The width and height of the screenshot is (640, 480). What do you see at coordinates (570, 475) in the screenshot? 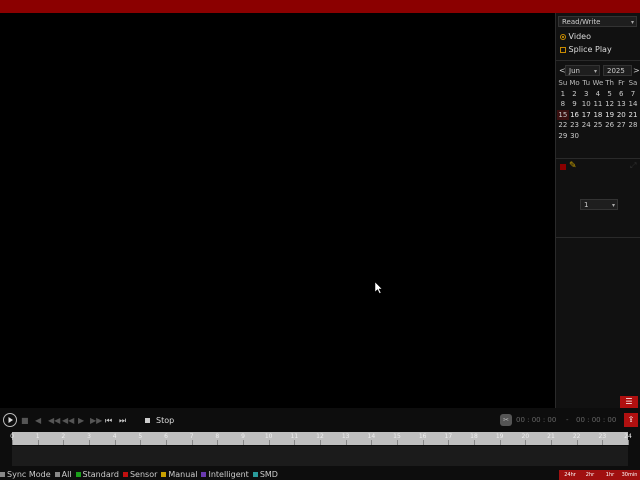
I see `zoom-24hr-button: 24hr` at bounding box center [570, 475].